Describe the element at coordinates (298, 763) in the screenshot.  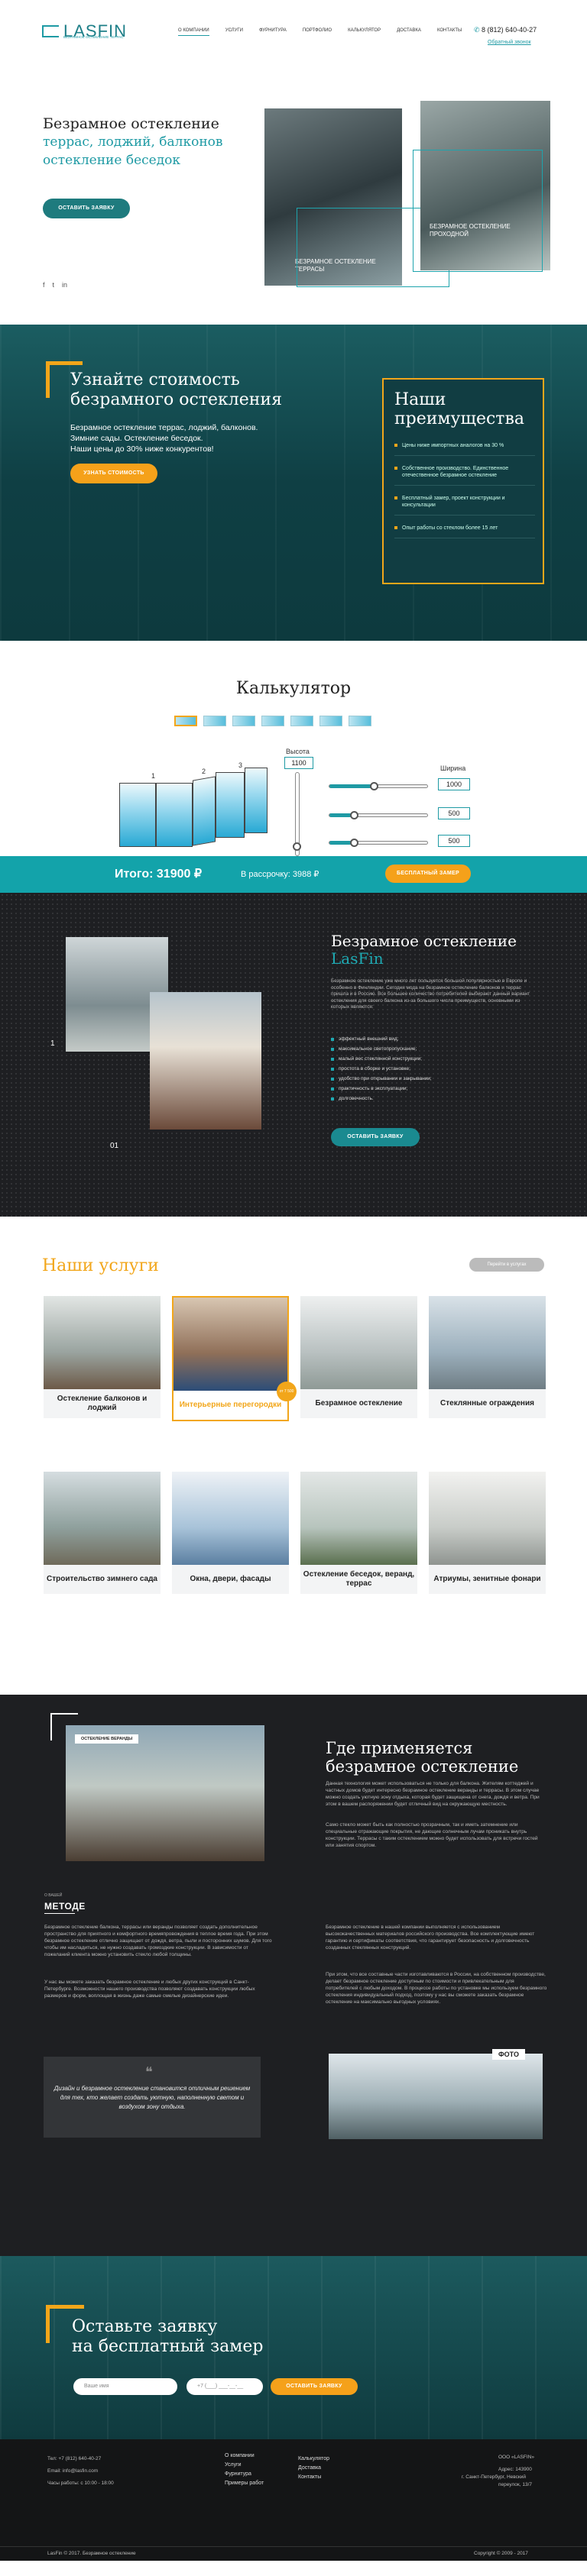
I see `height-input: 1100` at that location.